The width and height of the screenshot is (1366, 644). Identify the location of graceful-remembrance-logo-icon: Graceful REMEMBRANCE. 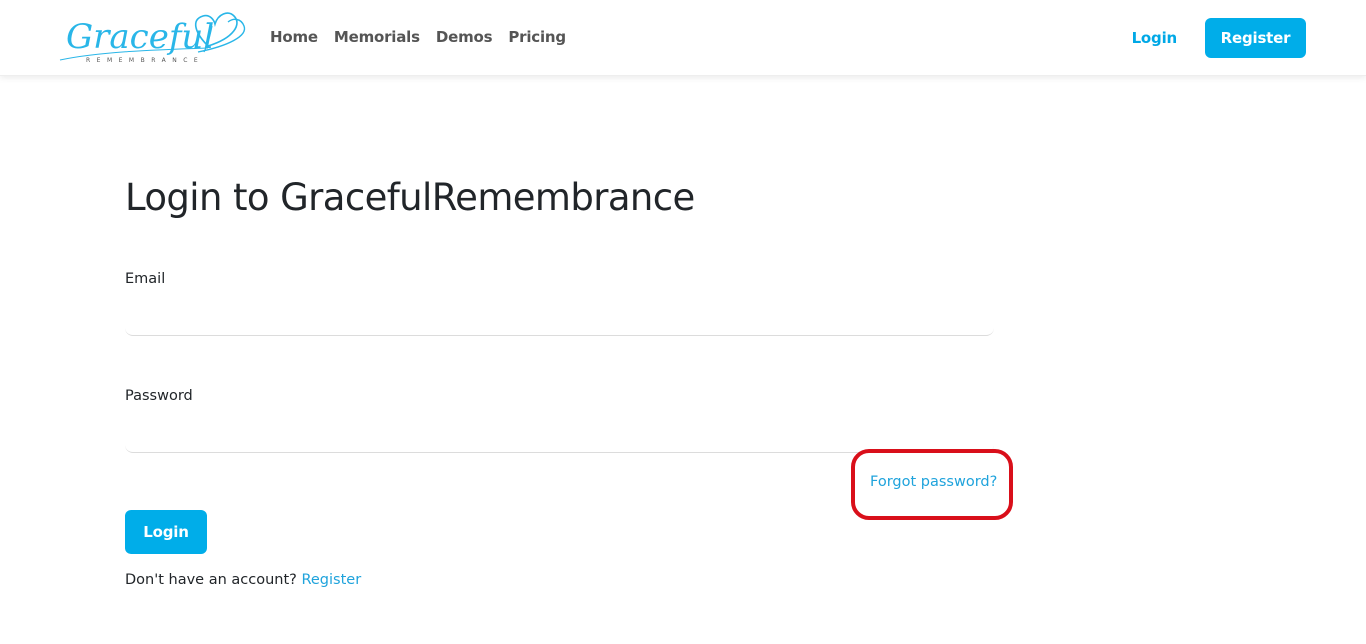
(152, 38).